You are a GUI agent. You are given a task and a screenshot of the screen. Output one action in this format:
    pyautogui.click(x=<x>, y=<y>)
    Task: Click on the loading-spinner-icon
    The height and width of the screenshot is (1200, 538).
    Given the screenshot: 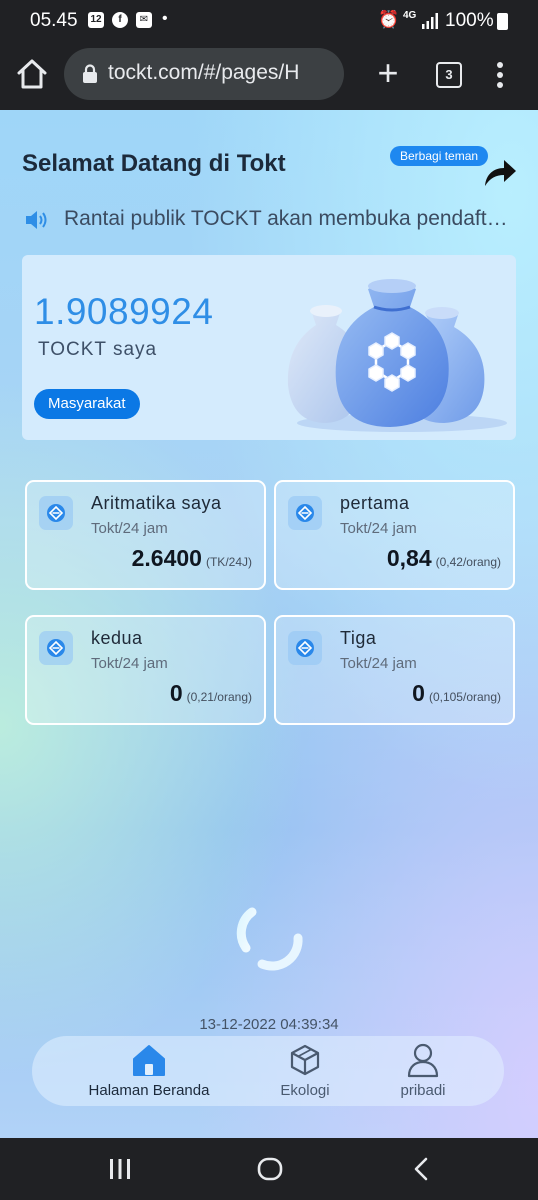 What is the action you would take?
    pyautogui.click(x=269, y=939)
    